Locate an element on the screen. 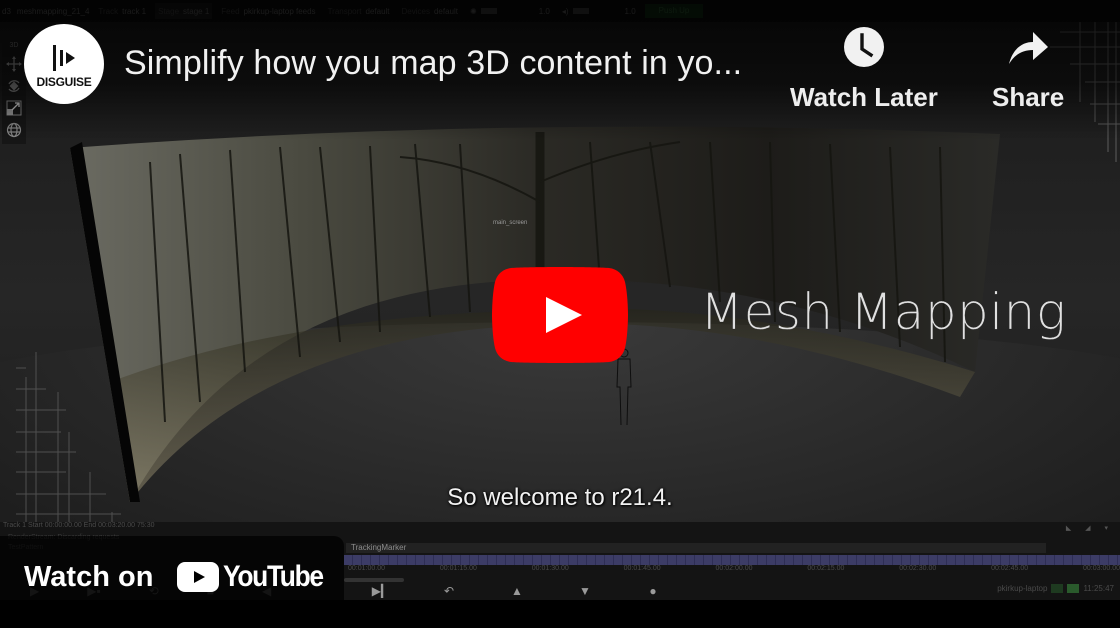 The image size is (1120, 628). timecode-tick: 00:03:00.00 is located at coordinates (1101, 568).